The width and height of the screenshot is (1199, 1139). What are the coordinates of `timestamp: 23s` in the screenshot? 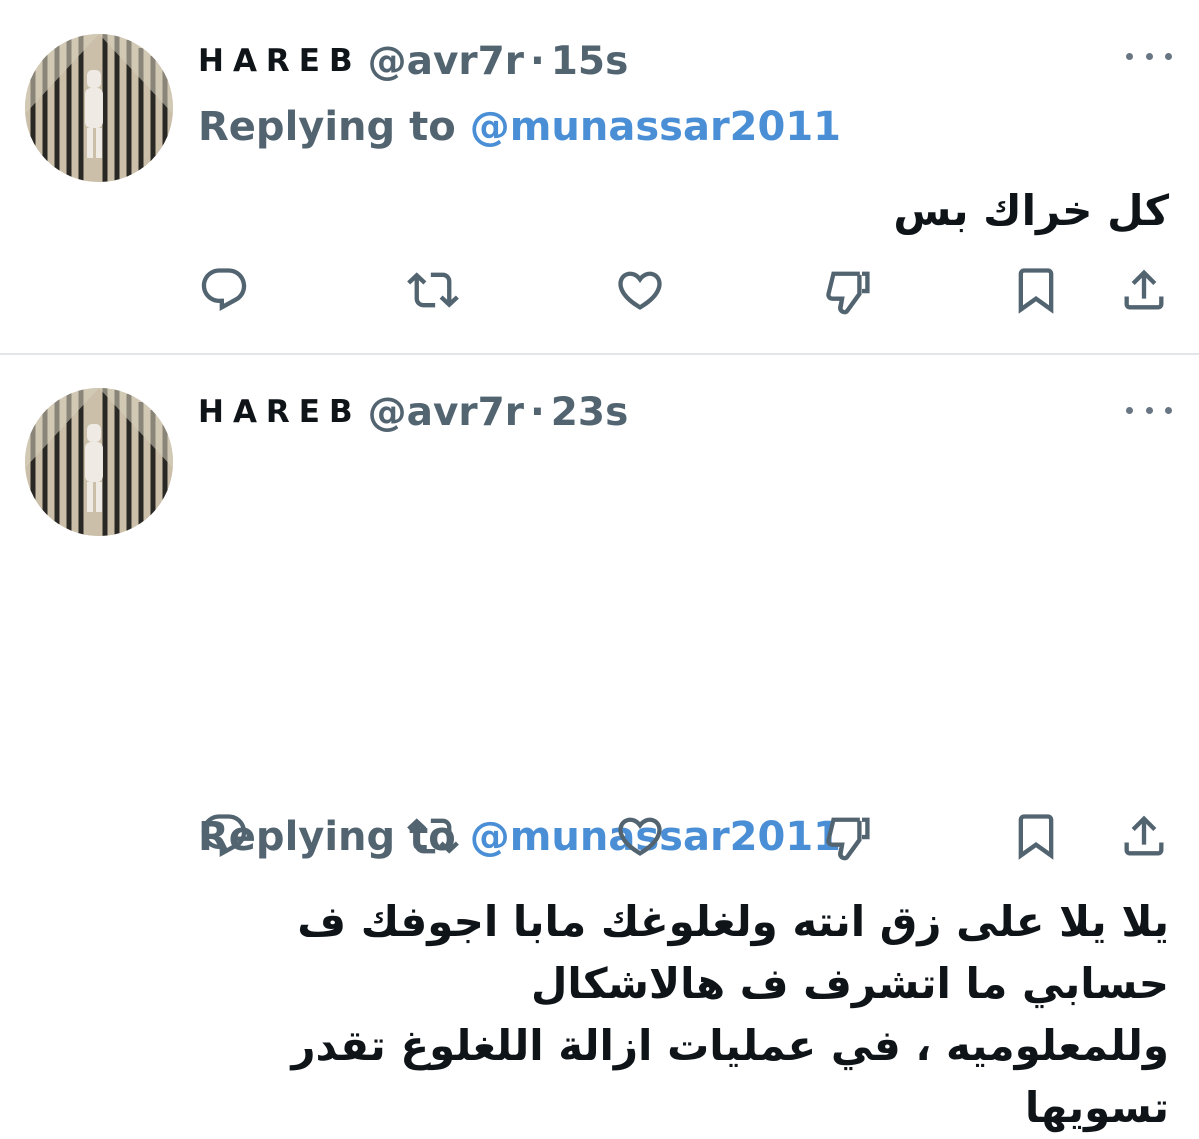 It's located at (590, 412).